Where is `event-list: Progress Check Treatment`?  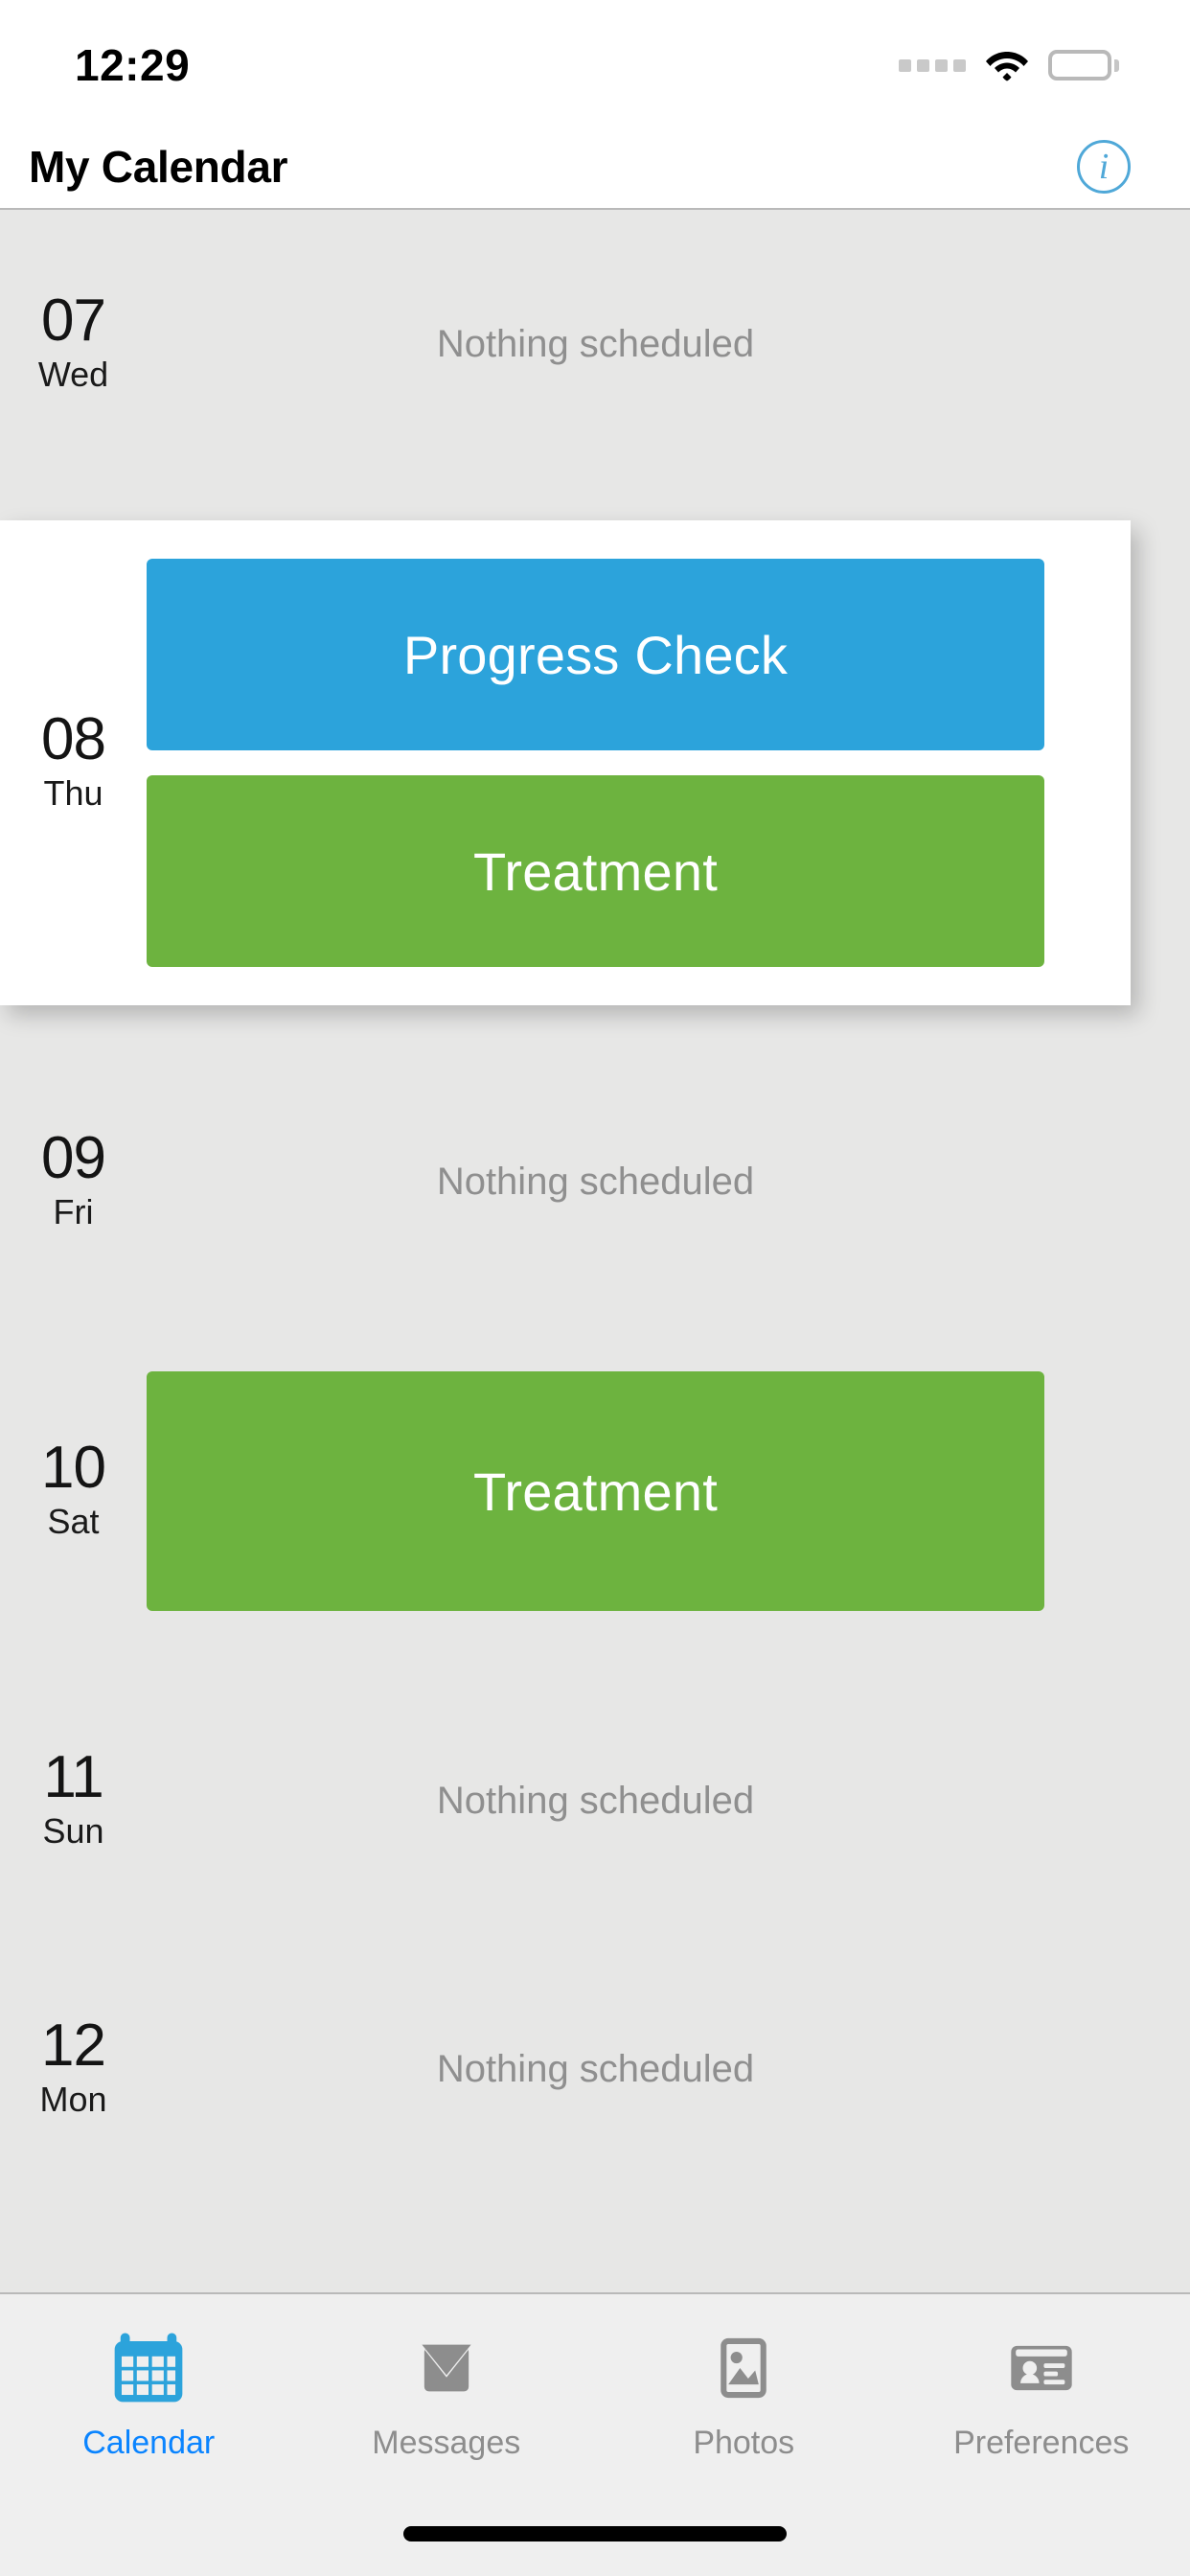 event-list: Progress Check Treatment is located at coordinates (595, 763).